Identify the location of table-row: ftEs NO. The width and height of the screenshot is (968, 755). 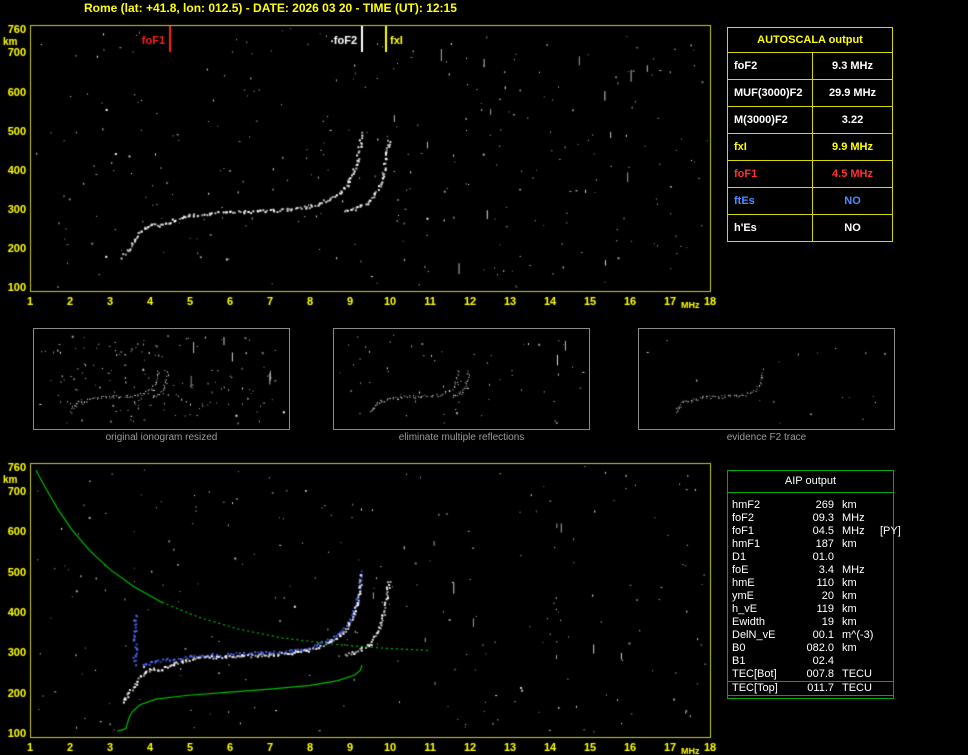
(810, 200).